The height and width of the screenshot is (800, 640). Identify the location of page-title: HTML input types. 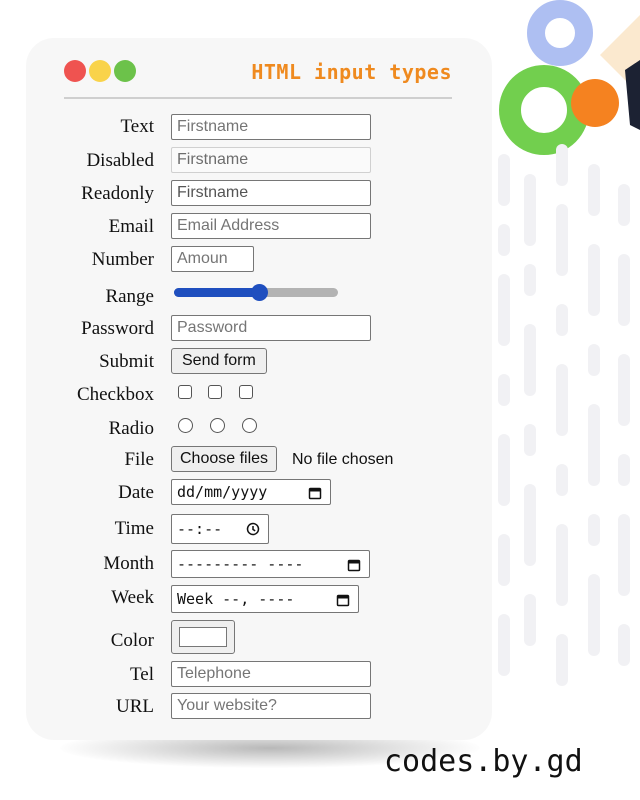
(351, 72).